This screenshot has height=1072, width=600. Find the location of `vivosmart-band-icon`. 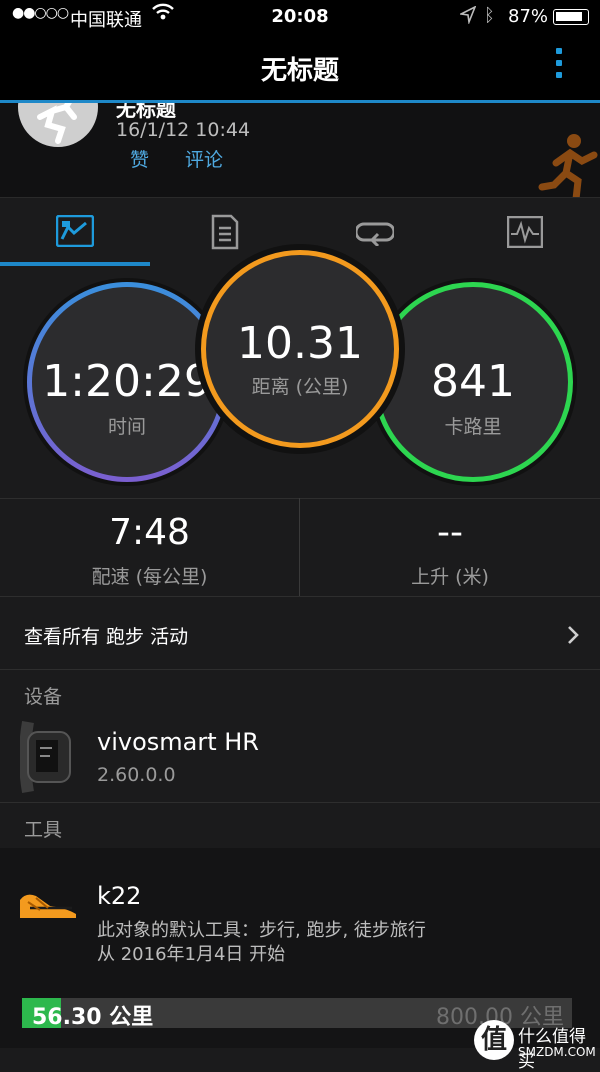

vivosmart-band-icon is located at coordinates (47, 759).